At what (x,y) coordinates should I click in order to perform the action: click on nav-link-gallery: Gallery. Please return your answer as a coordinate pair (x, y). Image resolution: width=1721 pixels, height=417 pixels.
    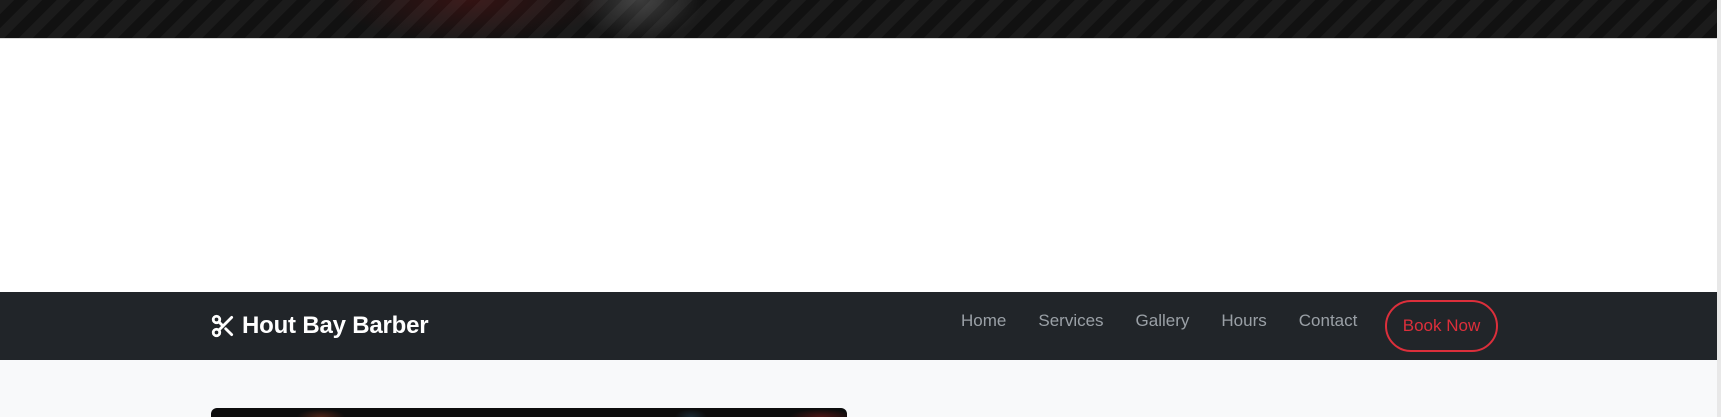
    Looking at the image, I should click on (1163, 321).